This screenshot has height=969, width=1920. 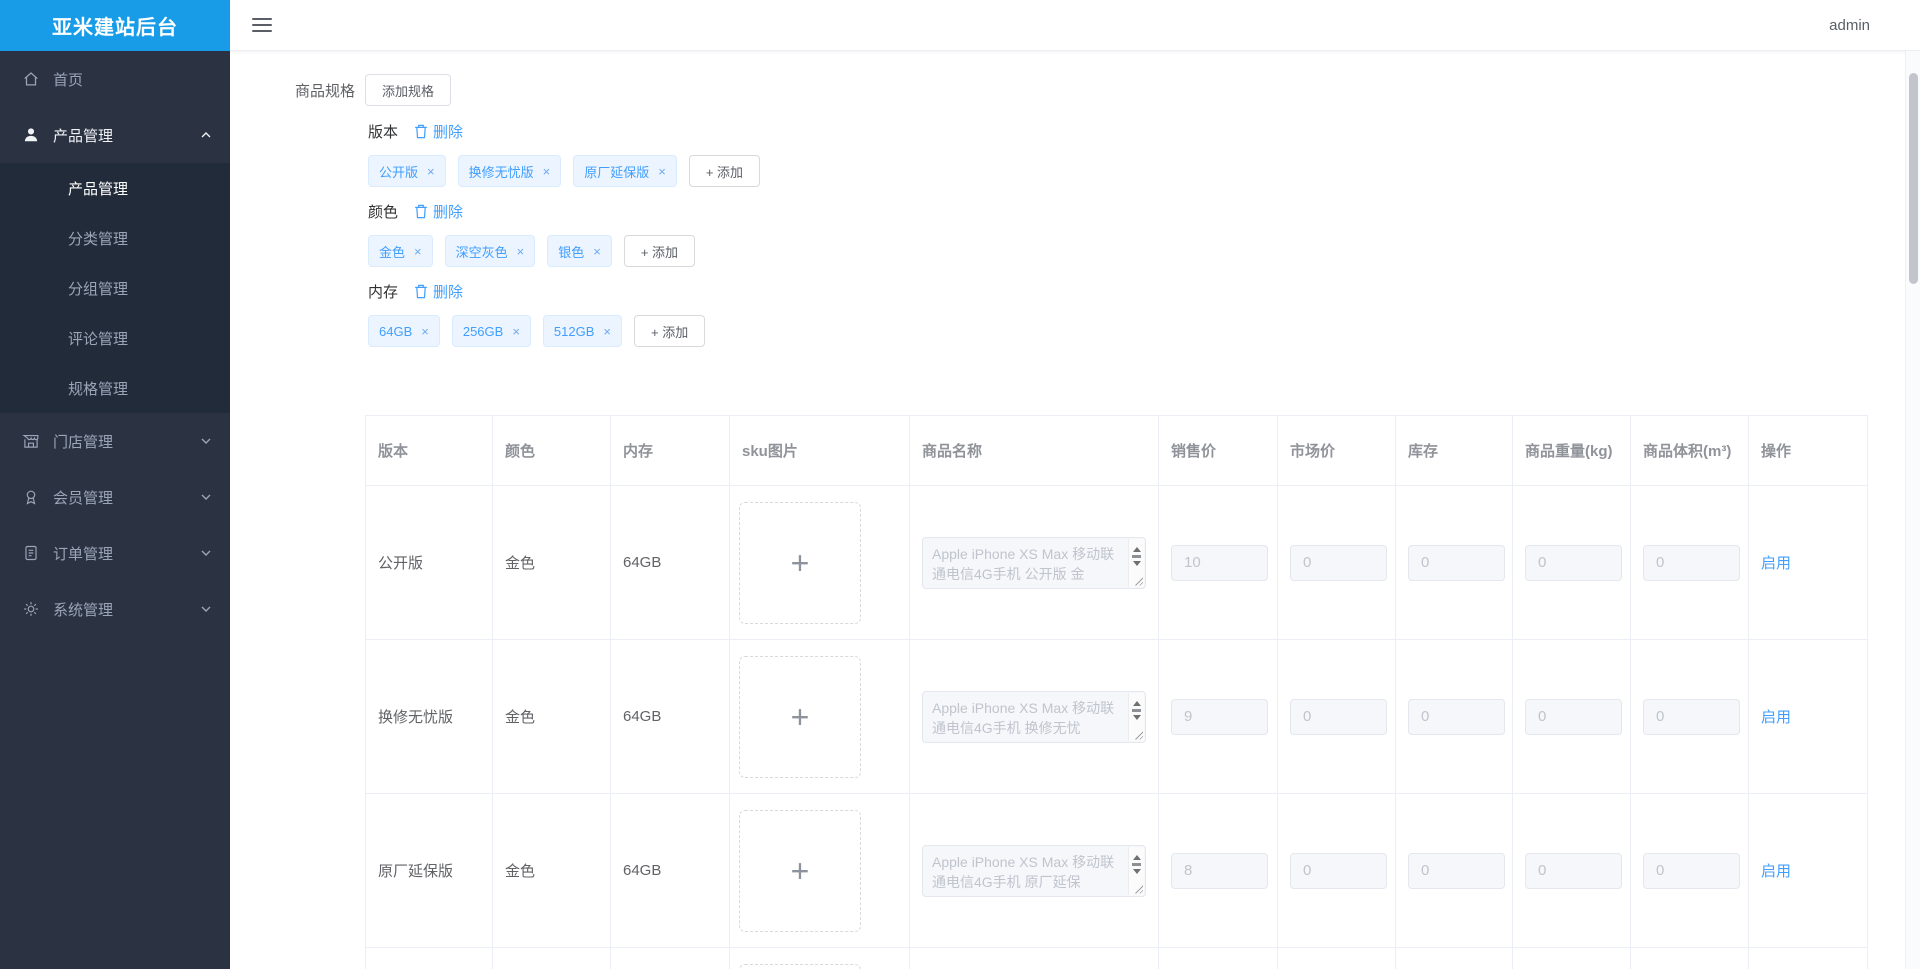 What do you see at coordinates (1912, 510) in the screenshot?
I see `page-scrollbar-track` at bounding box center [1912, 510].